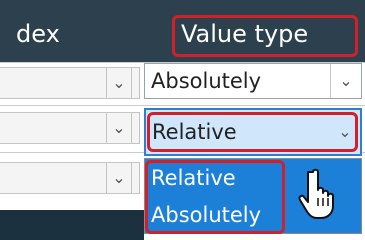 The height and width of the screenshot is (240, 365). I want to click on select-highlight-box, so click(252, 132).